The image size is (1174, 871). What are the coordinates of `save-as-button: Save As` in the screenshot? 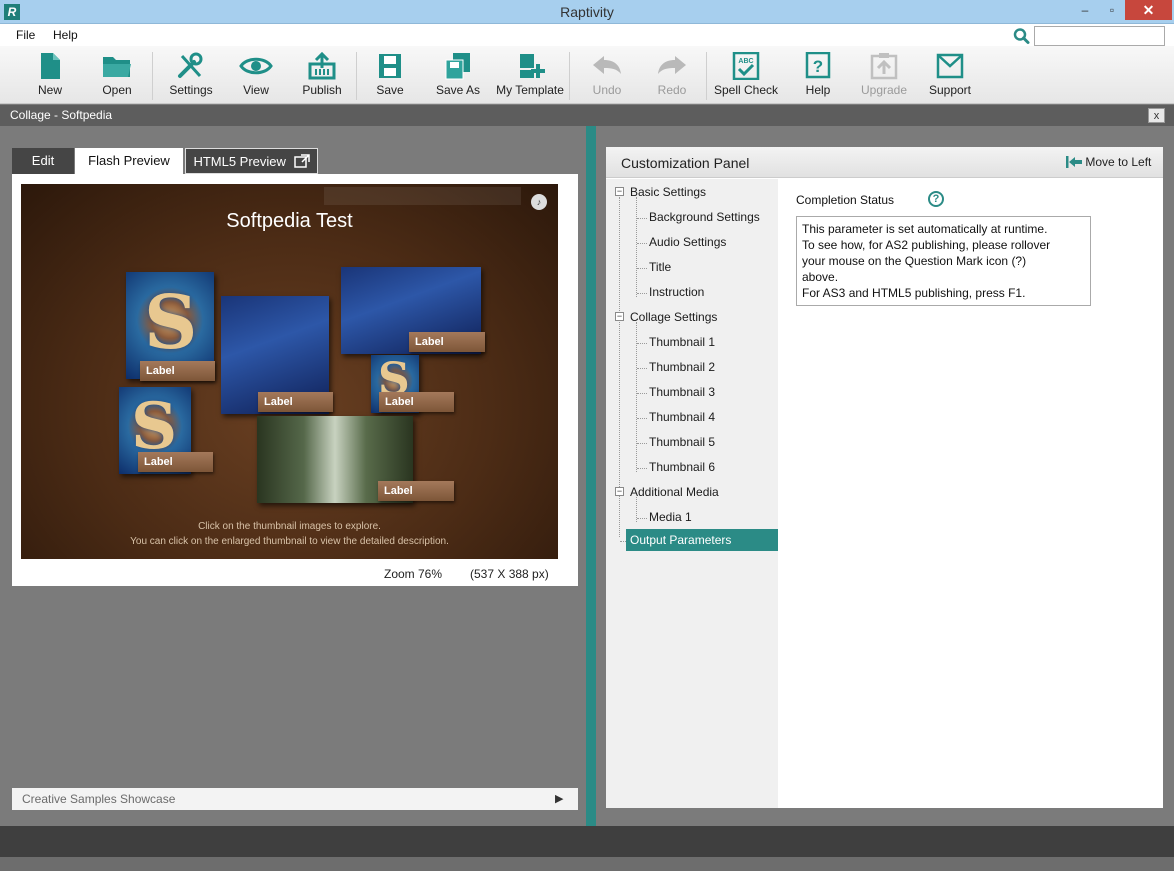 It's located at (458, 74).